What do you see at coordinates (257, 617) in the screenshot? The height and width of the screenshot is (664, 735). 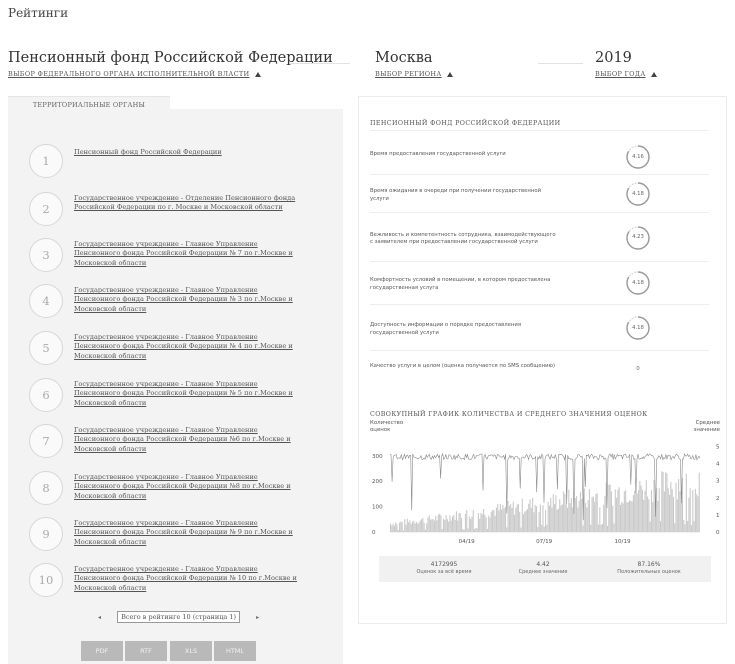 I see `next-page-button: ▸` at bounding box center [257, 617].